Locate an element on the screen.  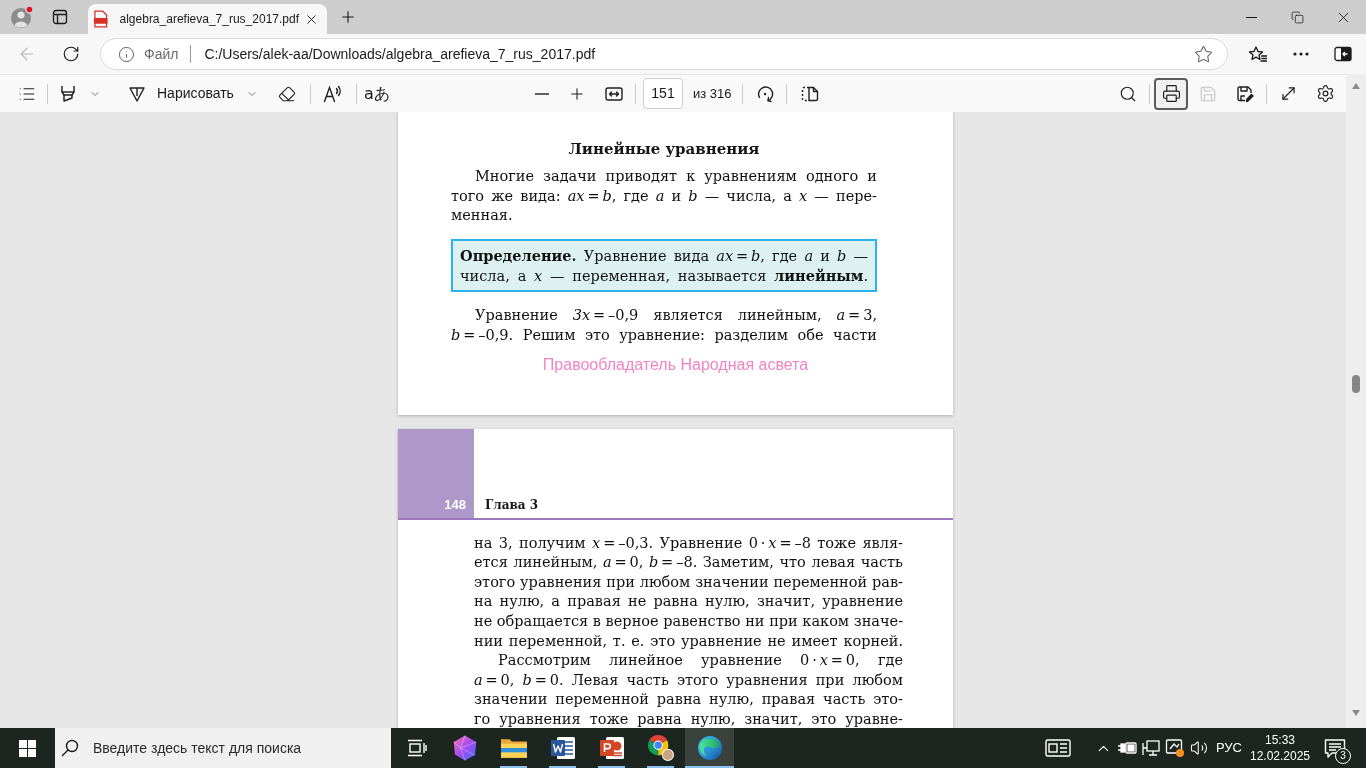
browser-tab: algebra_arefieva_7_rus_2017.pdf is located at coordinates (207, 19).